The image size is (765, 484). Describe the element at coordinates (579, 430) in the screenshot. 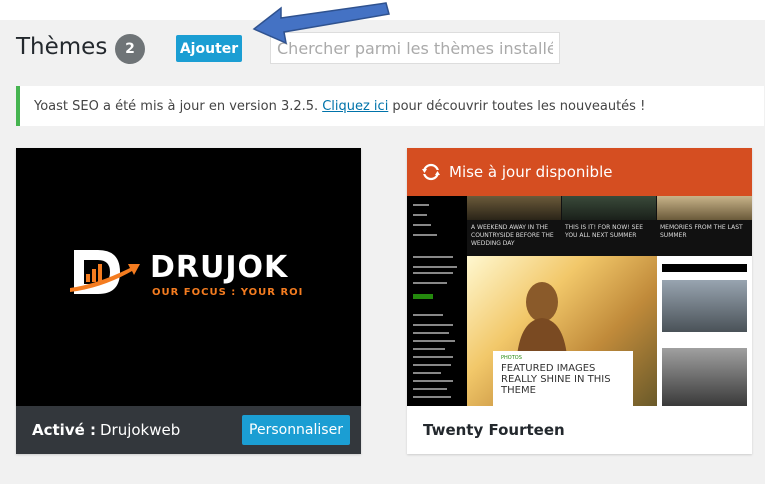

I see `theme-info-bar: Twenty Fourteen` at that location.